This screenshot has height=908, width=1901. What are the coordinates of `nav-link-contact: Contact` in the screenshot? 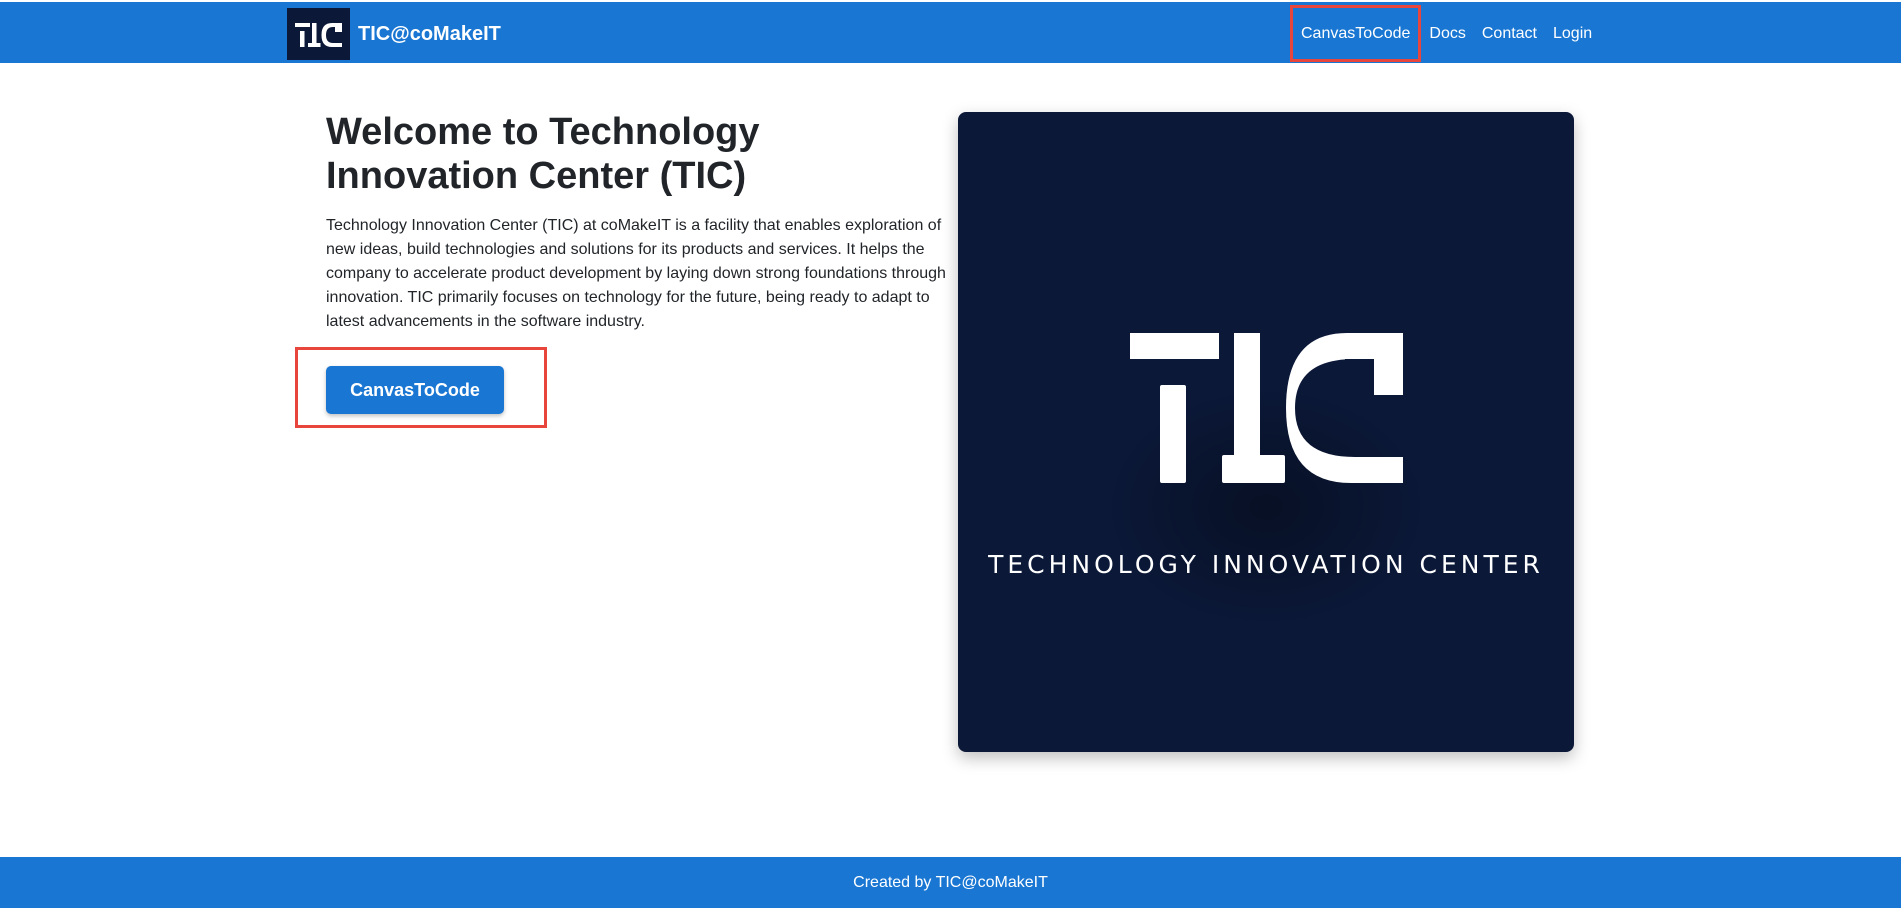 It's located at (1509, 34).